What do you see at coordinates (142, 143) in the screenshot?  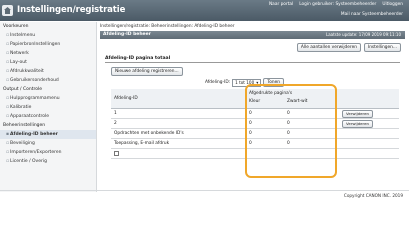 I see `row-dept-id: Toepassing, E-mail afdruk` at bounding box center [142, 143].